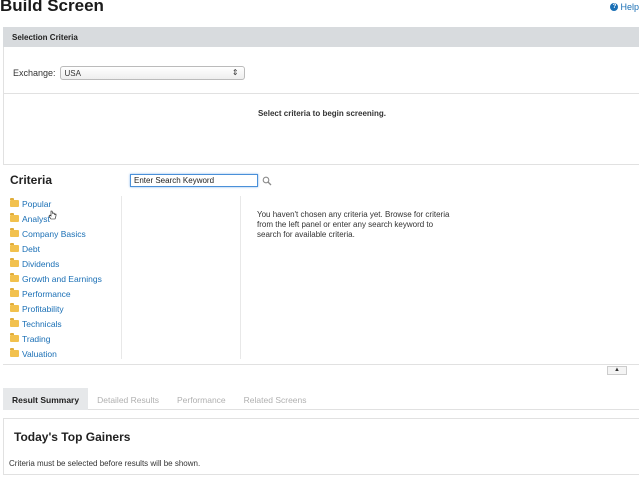 Image resolution: width=639 pixels, height=478 pixels. Describe the element at coordinates (36, 218) in the screenshot. I see `category-label: Analyst` at that location.